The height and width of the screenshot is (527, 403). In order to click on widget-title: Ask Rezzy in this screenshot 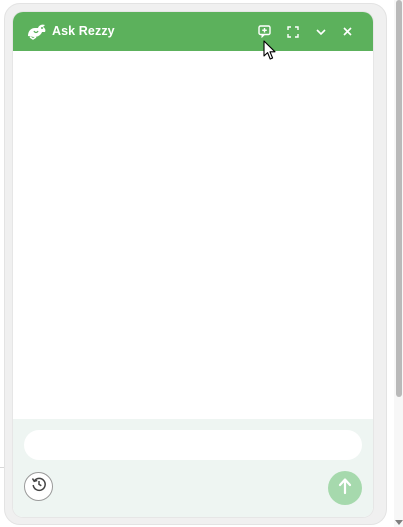, I will do `click(83, 31)`.